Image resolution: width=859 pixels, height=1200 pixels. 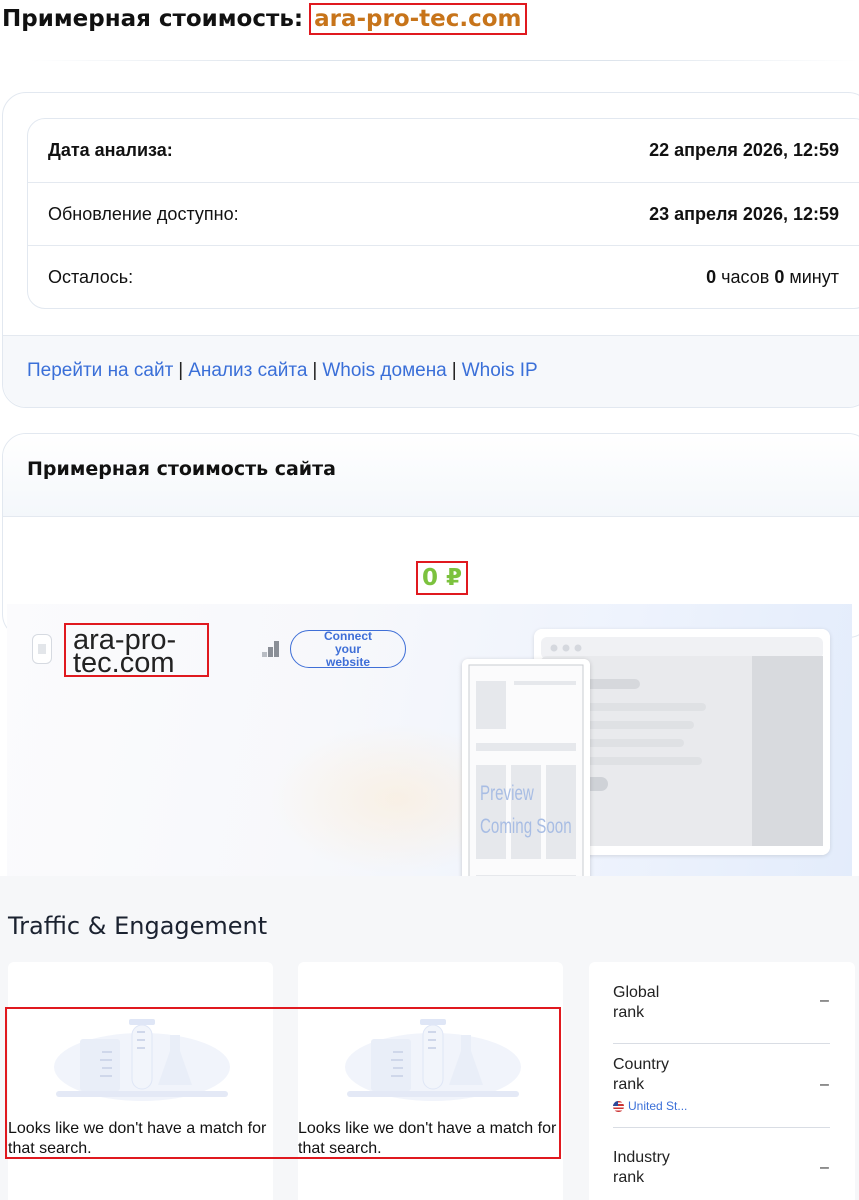 I want to click on preview-line1: Preview, so click(x=507, y=793).